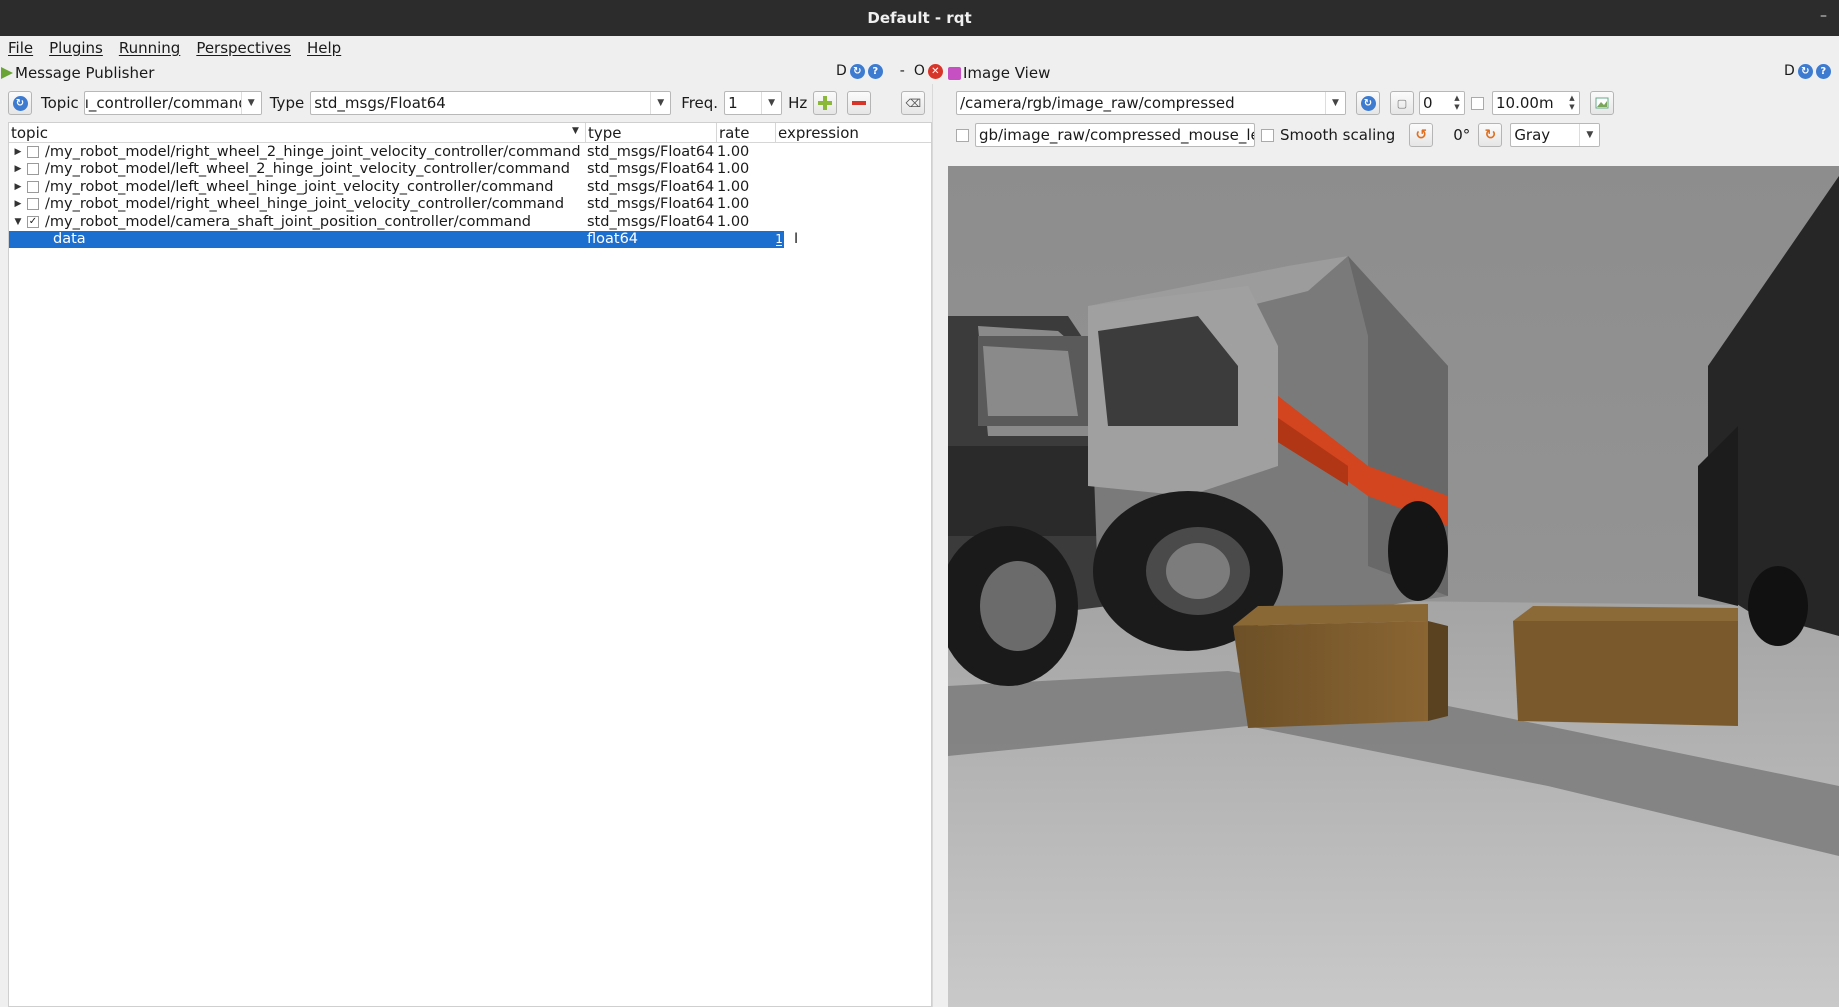  Describe the element at coordinates (954, 73) in the screenshot. I see `image-view-icon` at that location.